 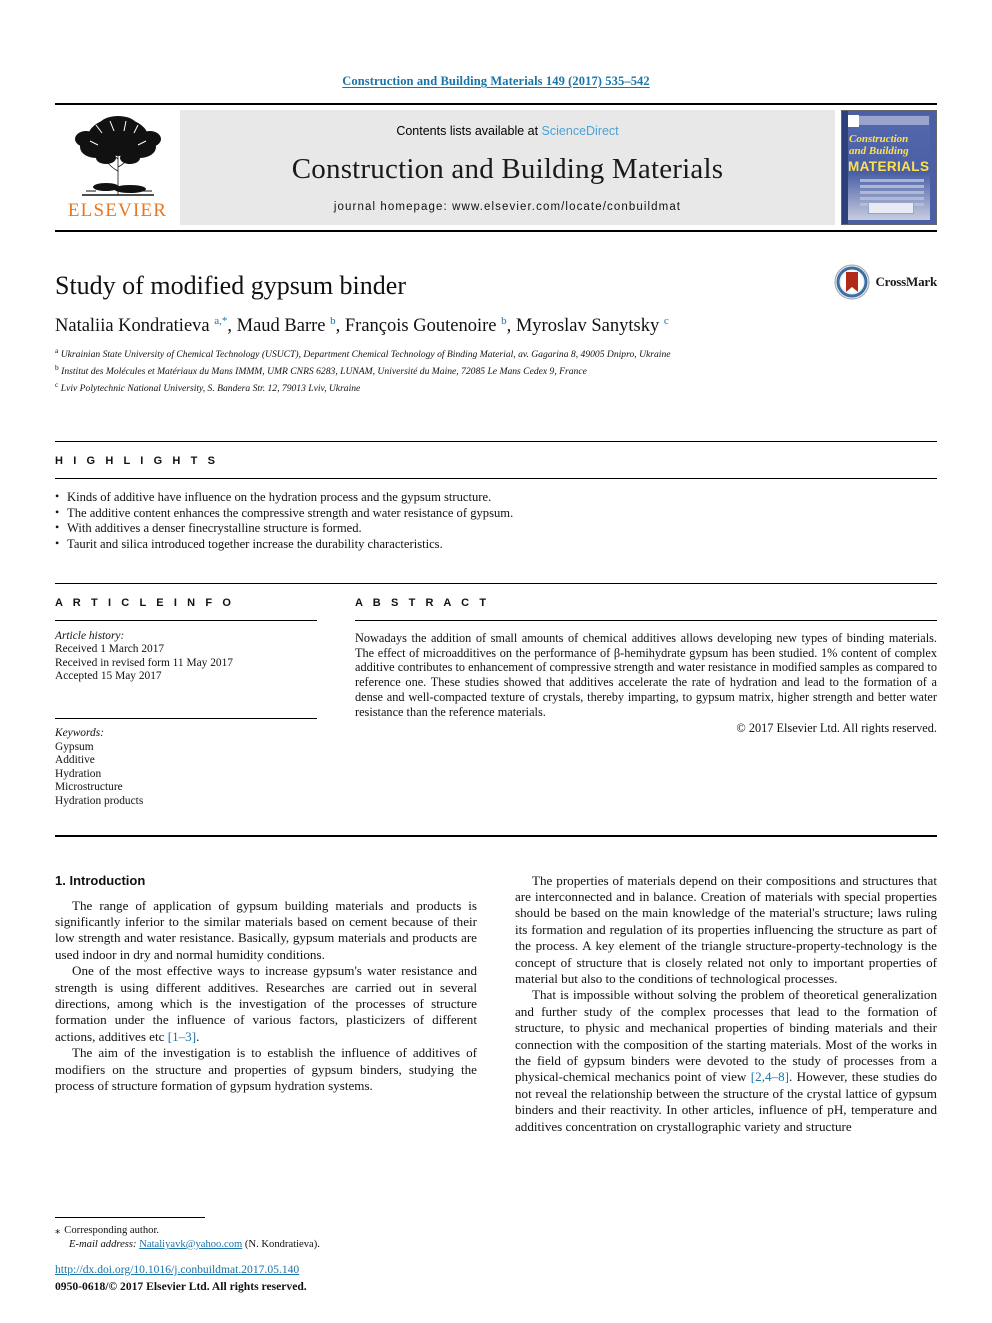 What do you see at coordinates (852, 282) in the screenshot?
I see `crossmark-icon` at bounding box center [852, 282].